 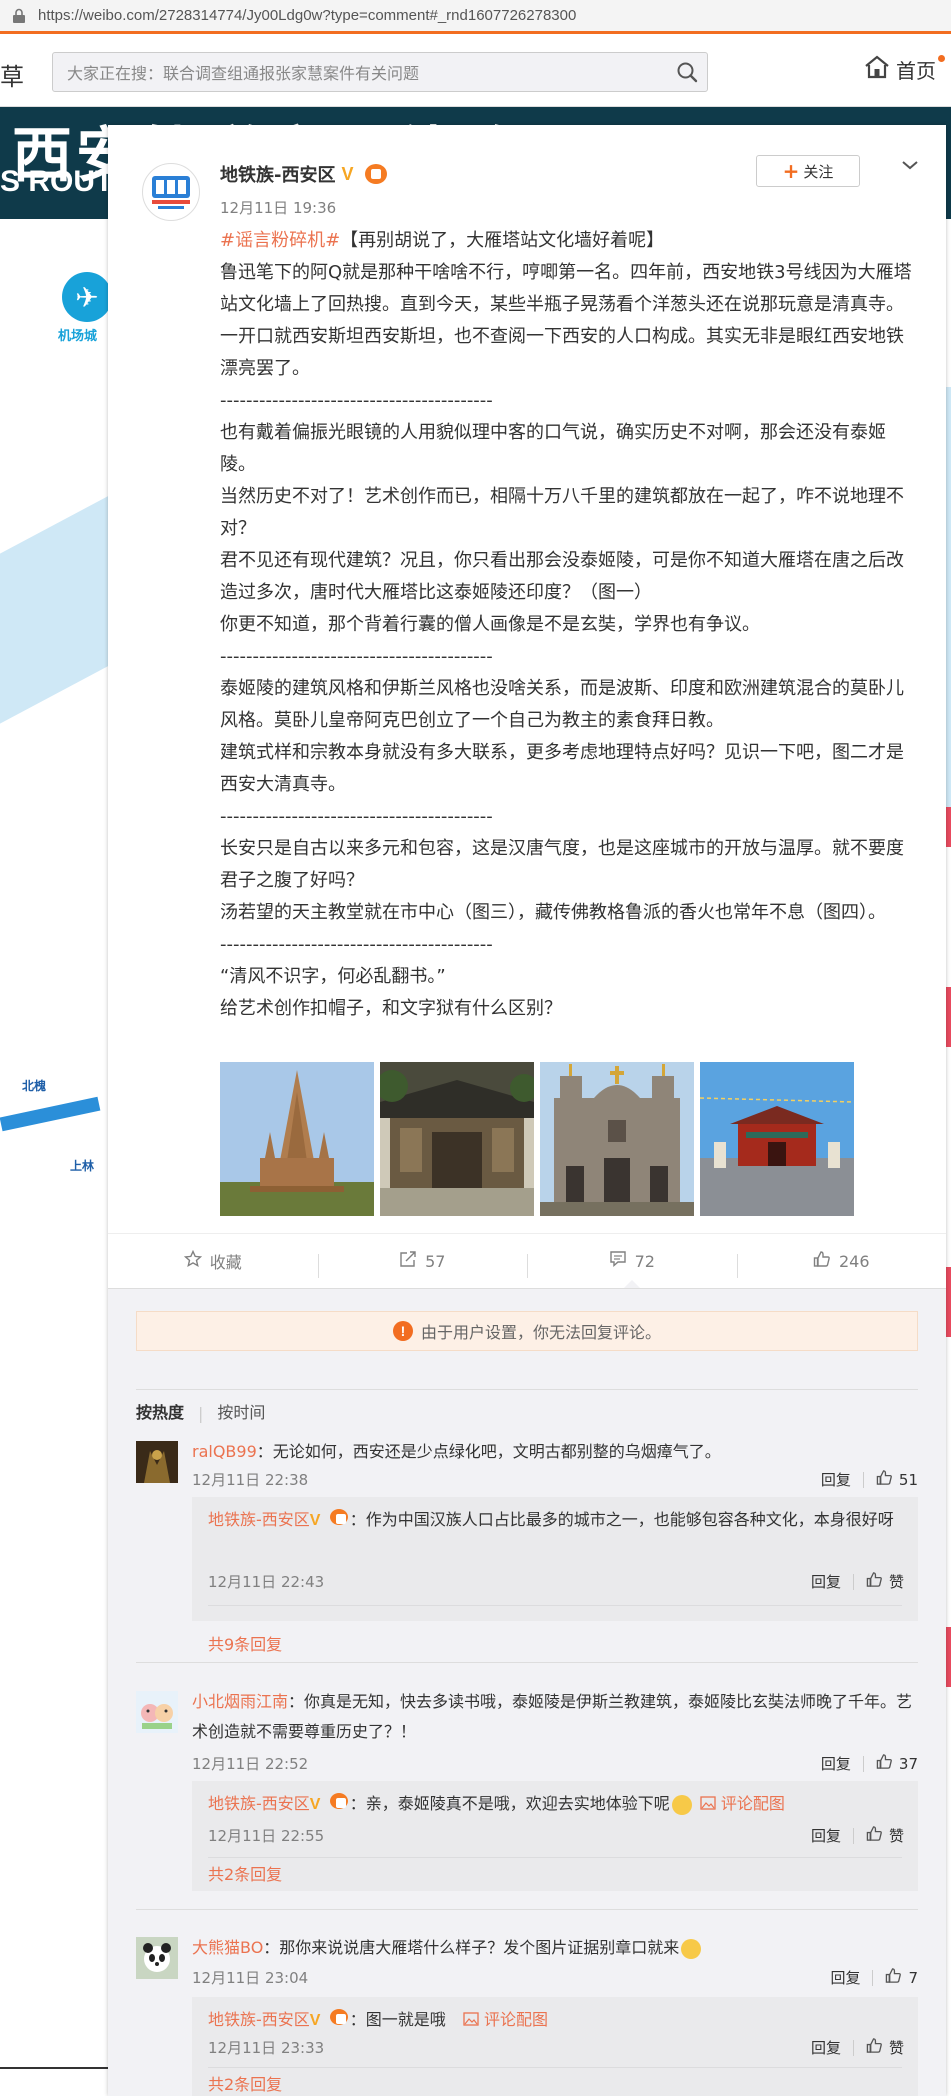 I want to click on commenter-nick: ralQB99, so click(x=224, y=1451).